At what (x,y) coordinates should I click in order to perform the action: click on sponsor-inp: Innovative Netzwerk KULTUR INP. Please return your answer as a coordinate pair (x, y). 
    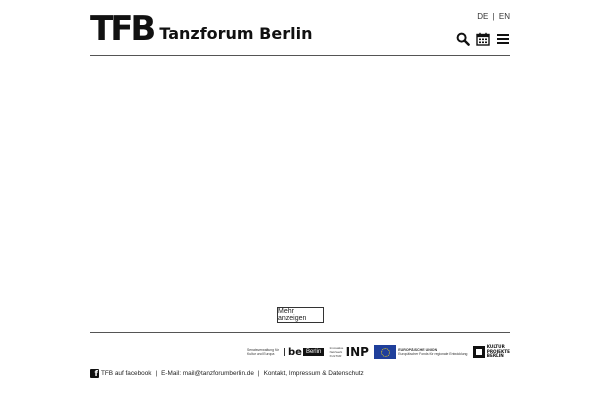
    Looking at the image, I should click on (349, 352).